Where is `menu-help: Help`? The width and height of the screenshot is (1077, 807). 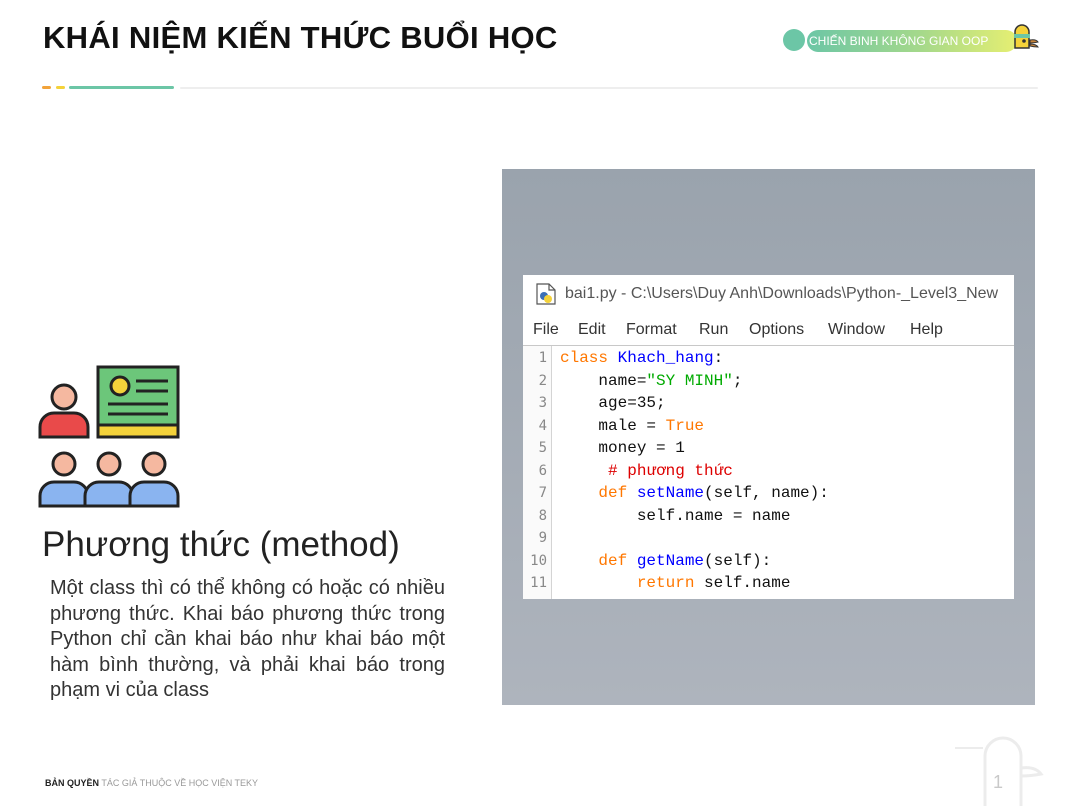 menu-help: Help is located at coordinates (926, 330).